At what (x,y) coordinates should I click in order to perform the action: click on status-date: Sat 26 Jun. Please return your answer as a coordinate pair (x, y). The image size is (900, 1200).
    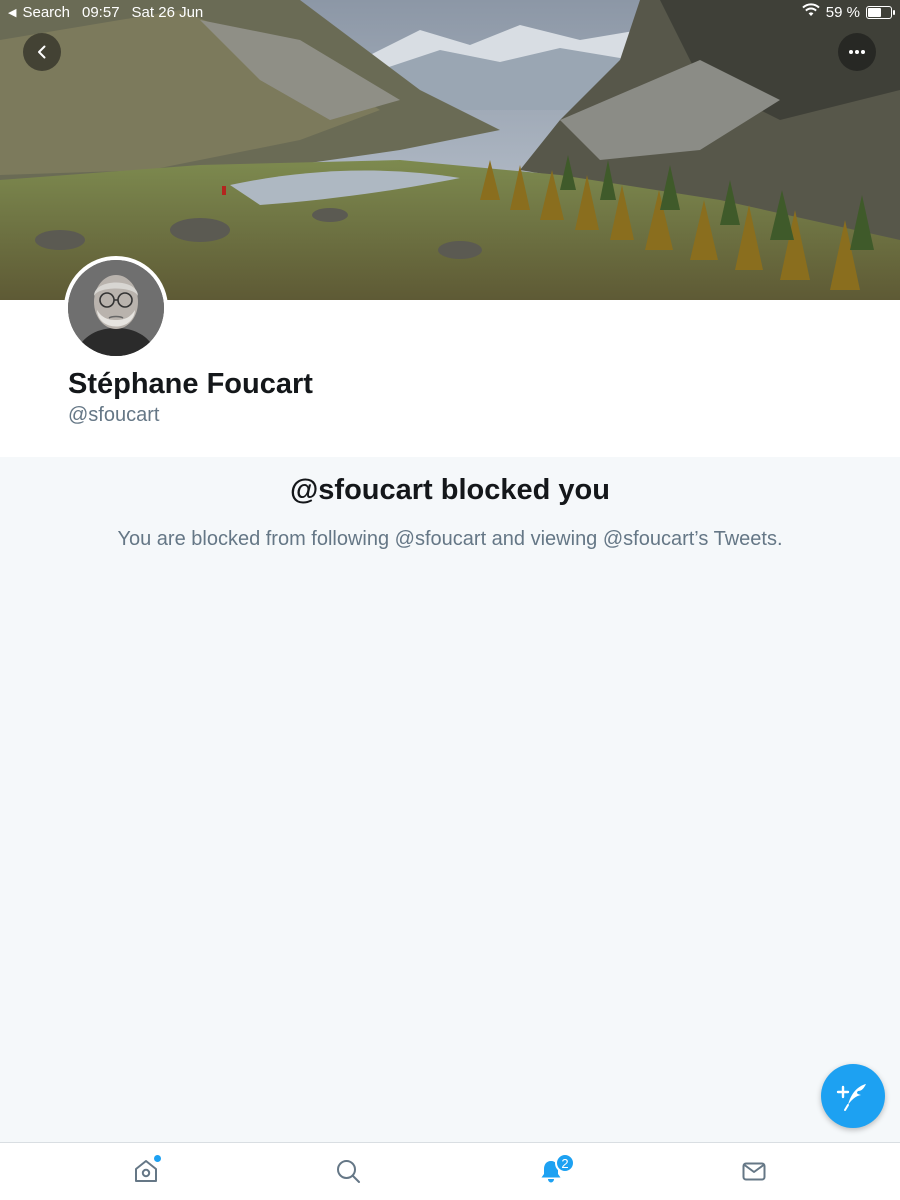
    Looking at the image, I should click on (167, 12).